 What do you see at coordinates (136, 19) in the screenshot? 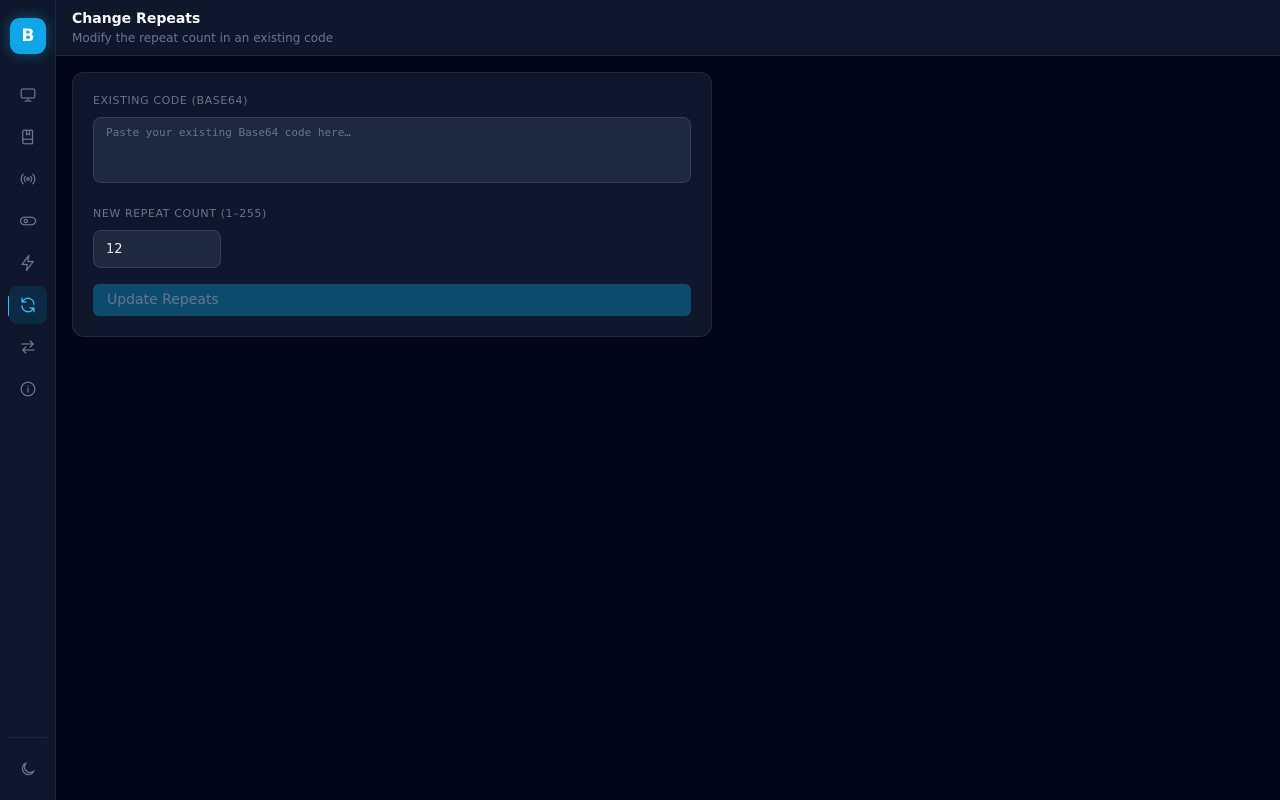
I see `page-title: Change Repeats` at bounding box center [136, 19].